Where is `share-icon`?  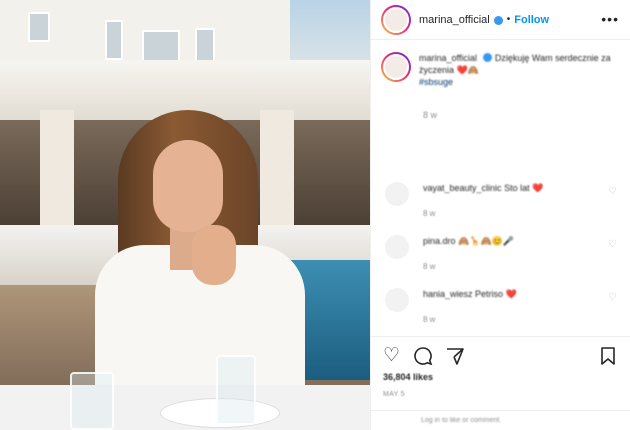
share-icon is located at coordinates (455, 358).